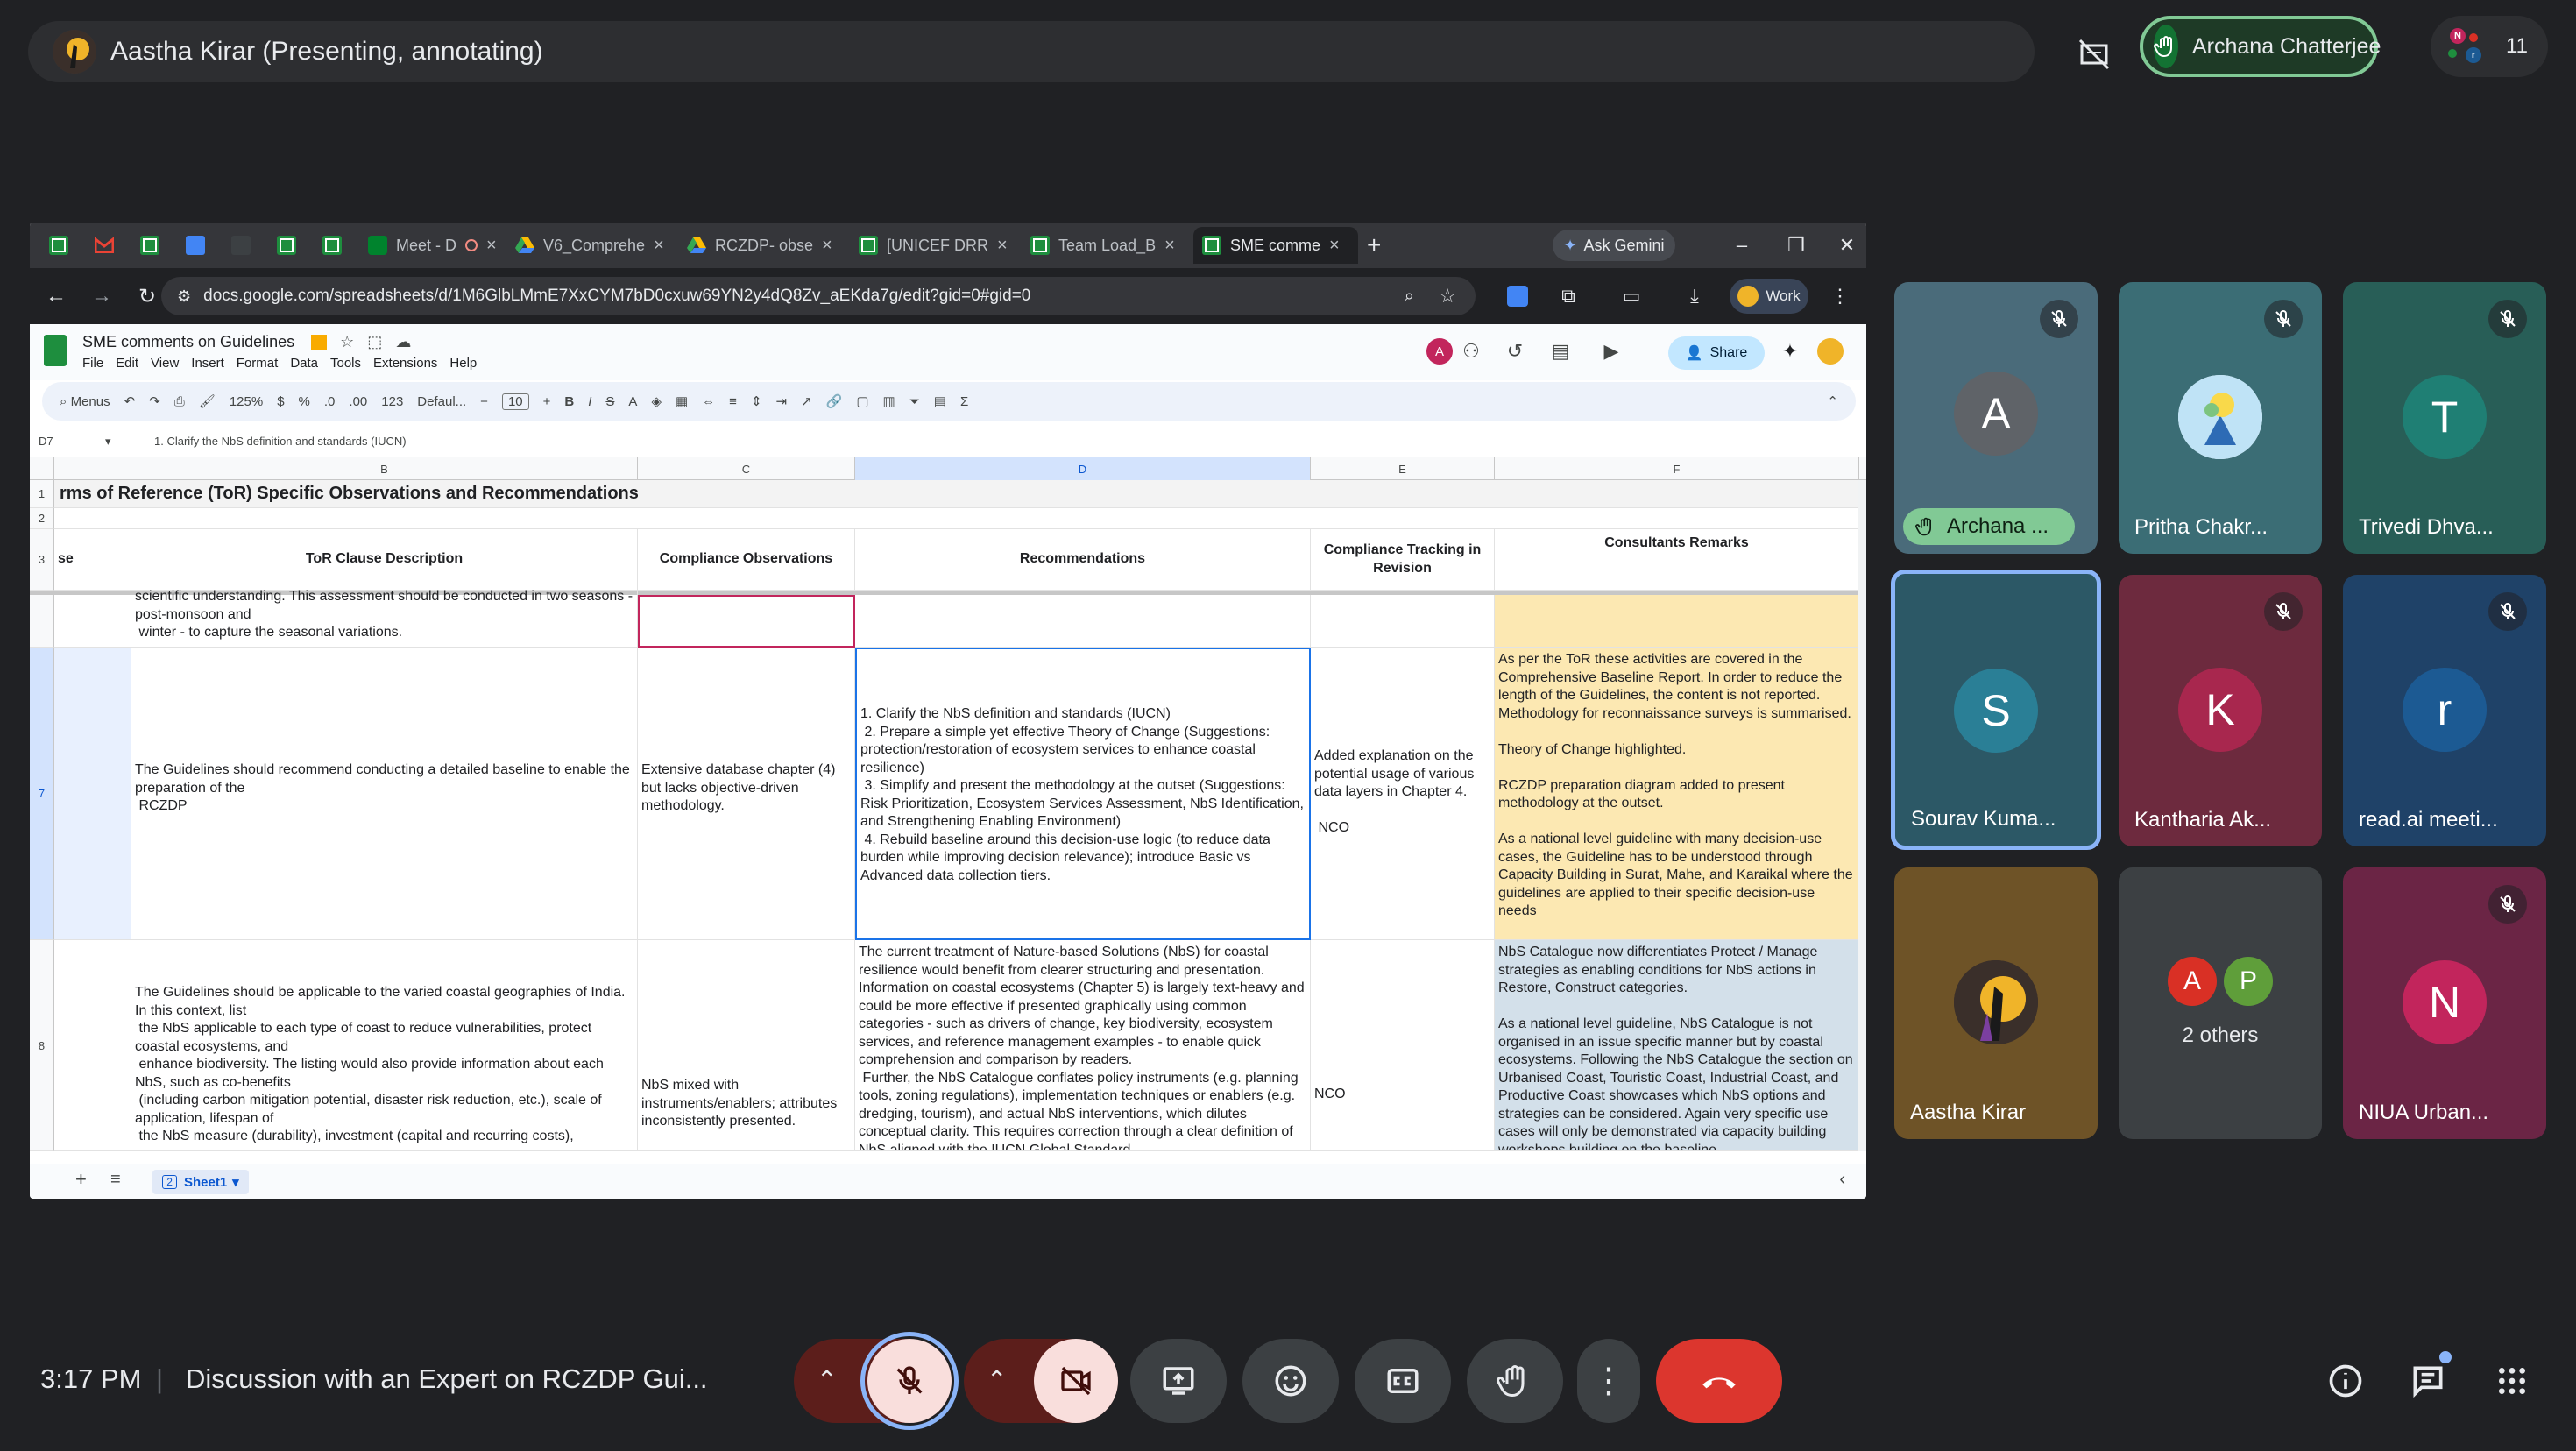  I want to click on merge-cells-icon: ⇔, so click(708, 401).